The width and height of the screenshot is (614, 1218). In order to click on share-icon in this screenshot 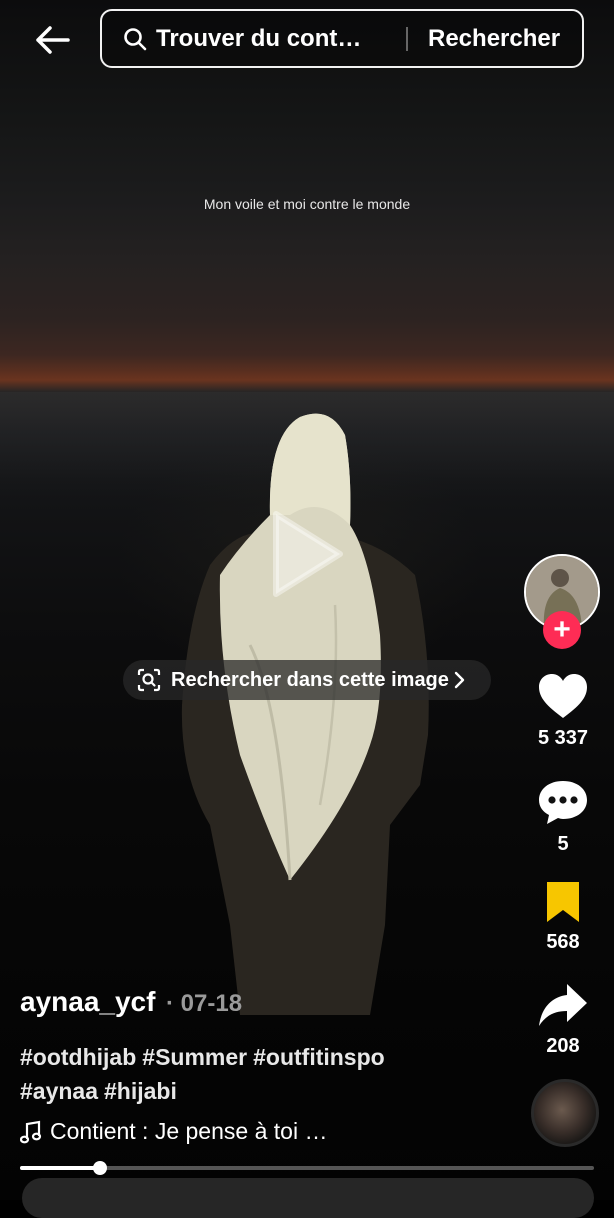, I will do `click(563, 1005)`.